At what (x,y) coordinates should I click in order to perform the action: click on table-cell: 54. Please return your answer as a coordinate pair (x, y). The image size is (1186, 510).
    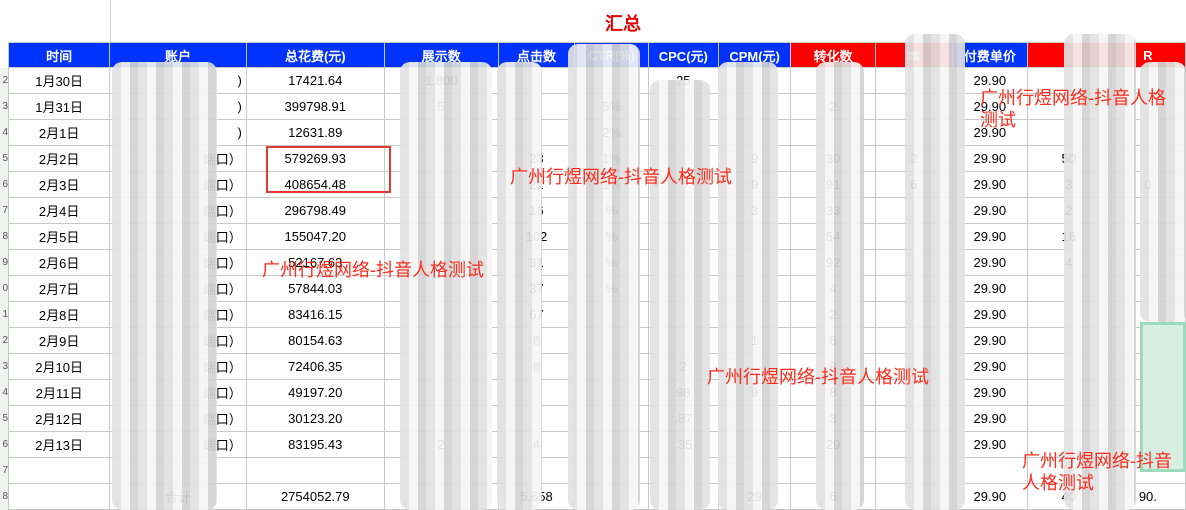
    Looking at the image, I should click on (833, 236).